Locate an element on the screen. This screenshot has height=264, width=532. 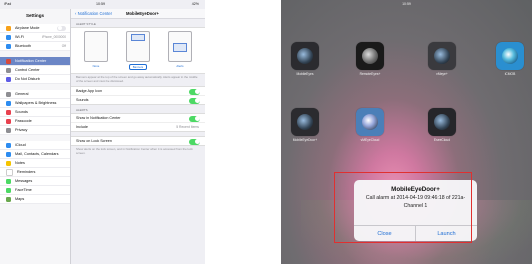
alert-style-picker: None Banners Alerts is located at coordinates (138, 50).